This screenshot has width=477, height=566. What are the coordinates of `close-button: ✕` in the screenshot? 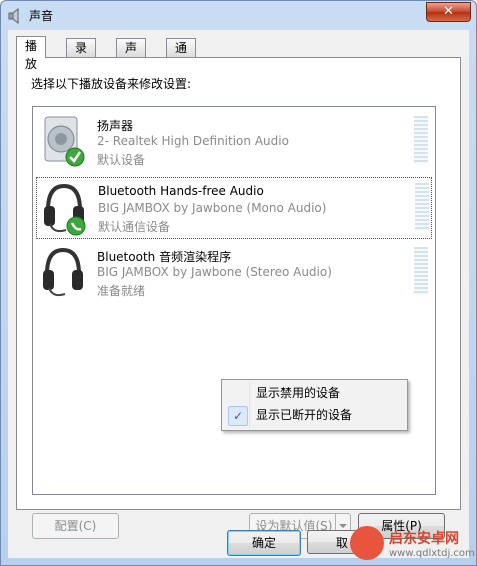 It's located at (448, 12).